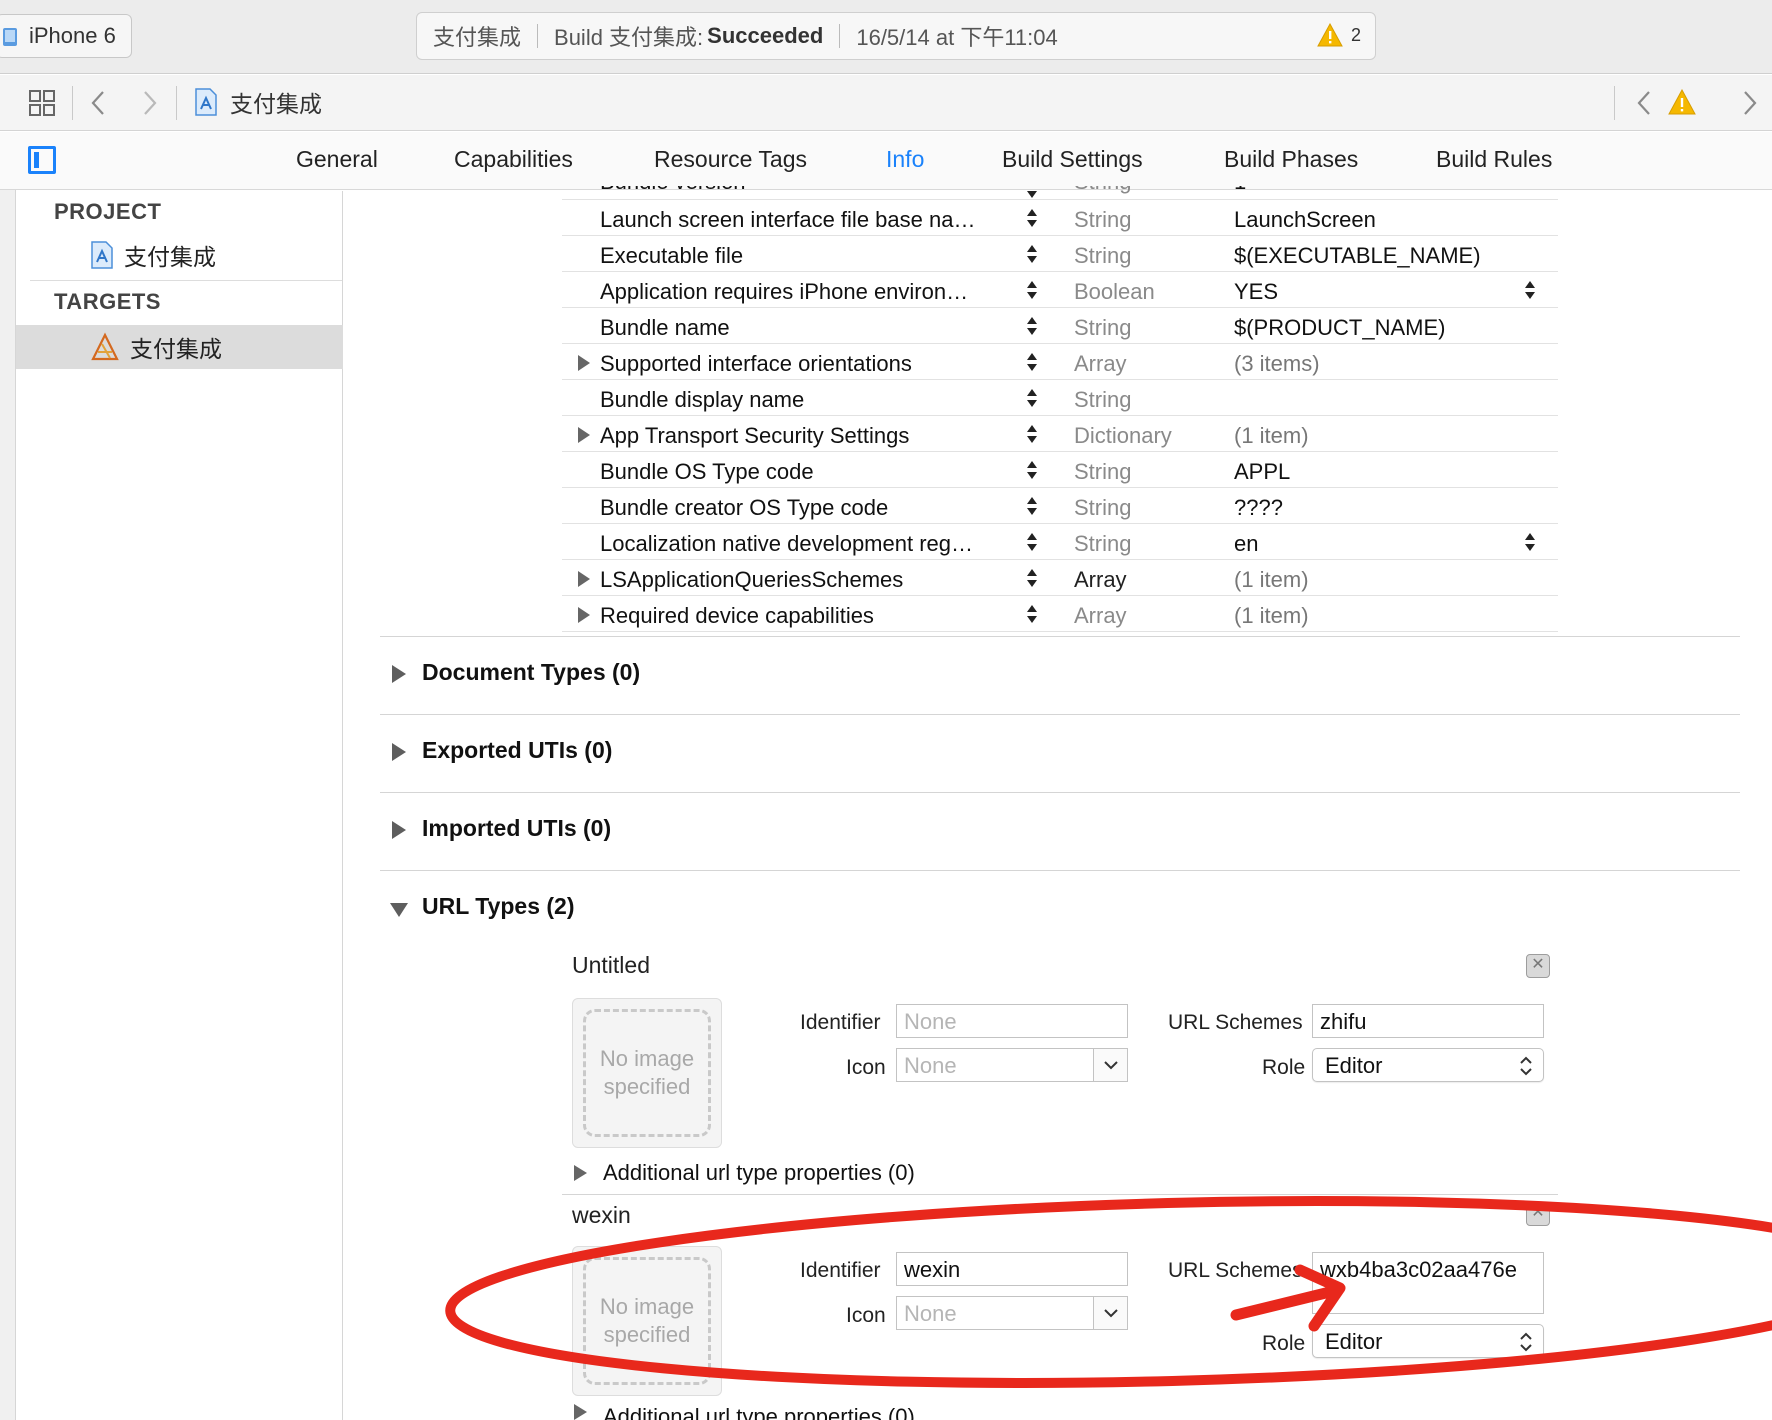  What do you see at coordinates (1060, 254) in the screenshot?
I see `property-row: Executable file String $(EXECUTABLE_NAME)` at bounding box center [1060, 254].